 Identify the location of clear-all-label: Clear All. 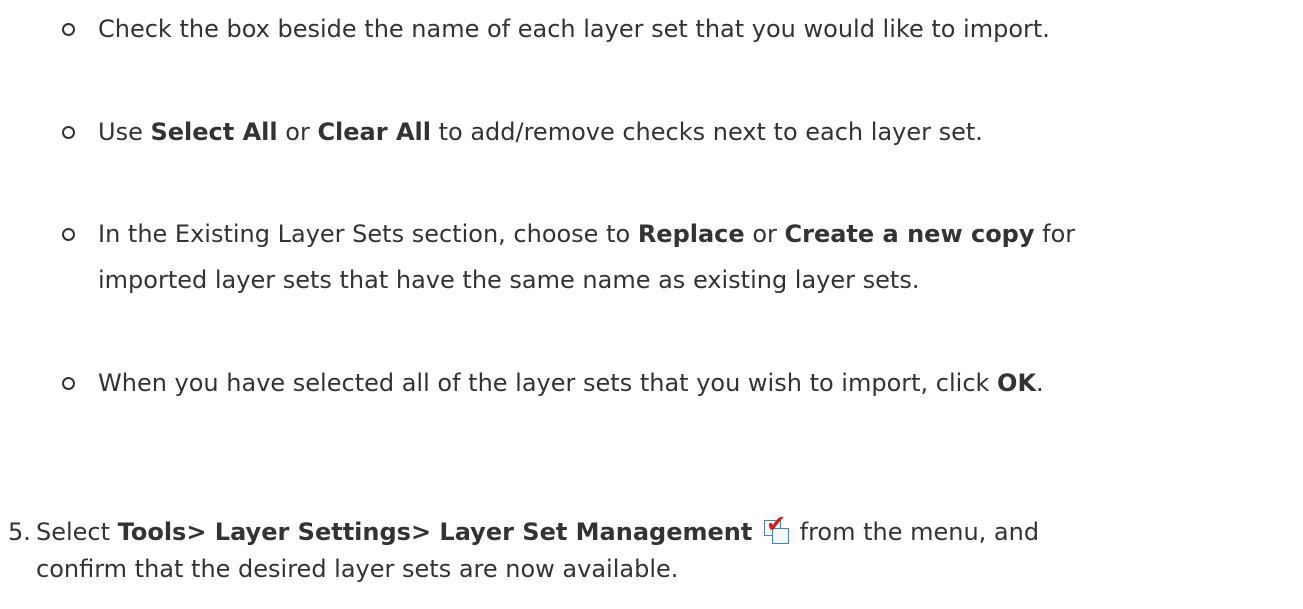
(374, 132).